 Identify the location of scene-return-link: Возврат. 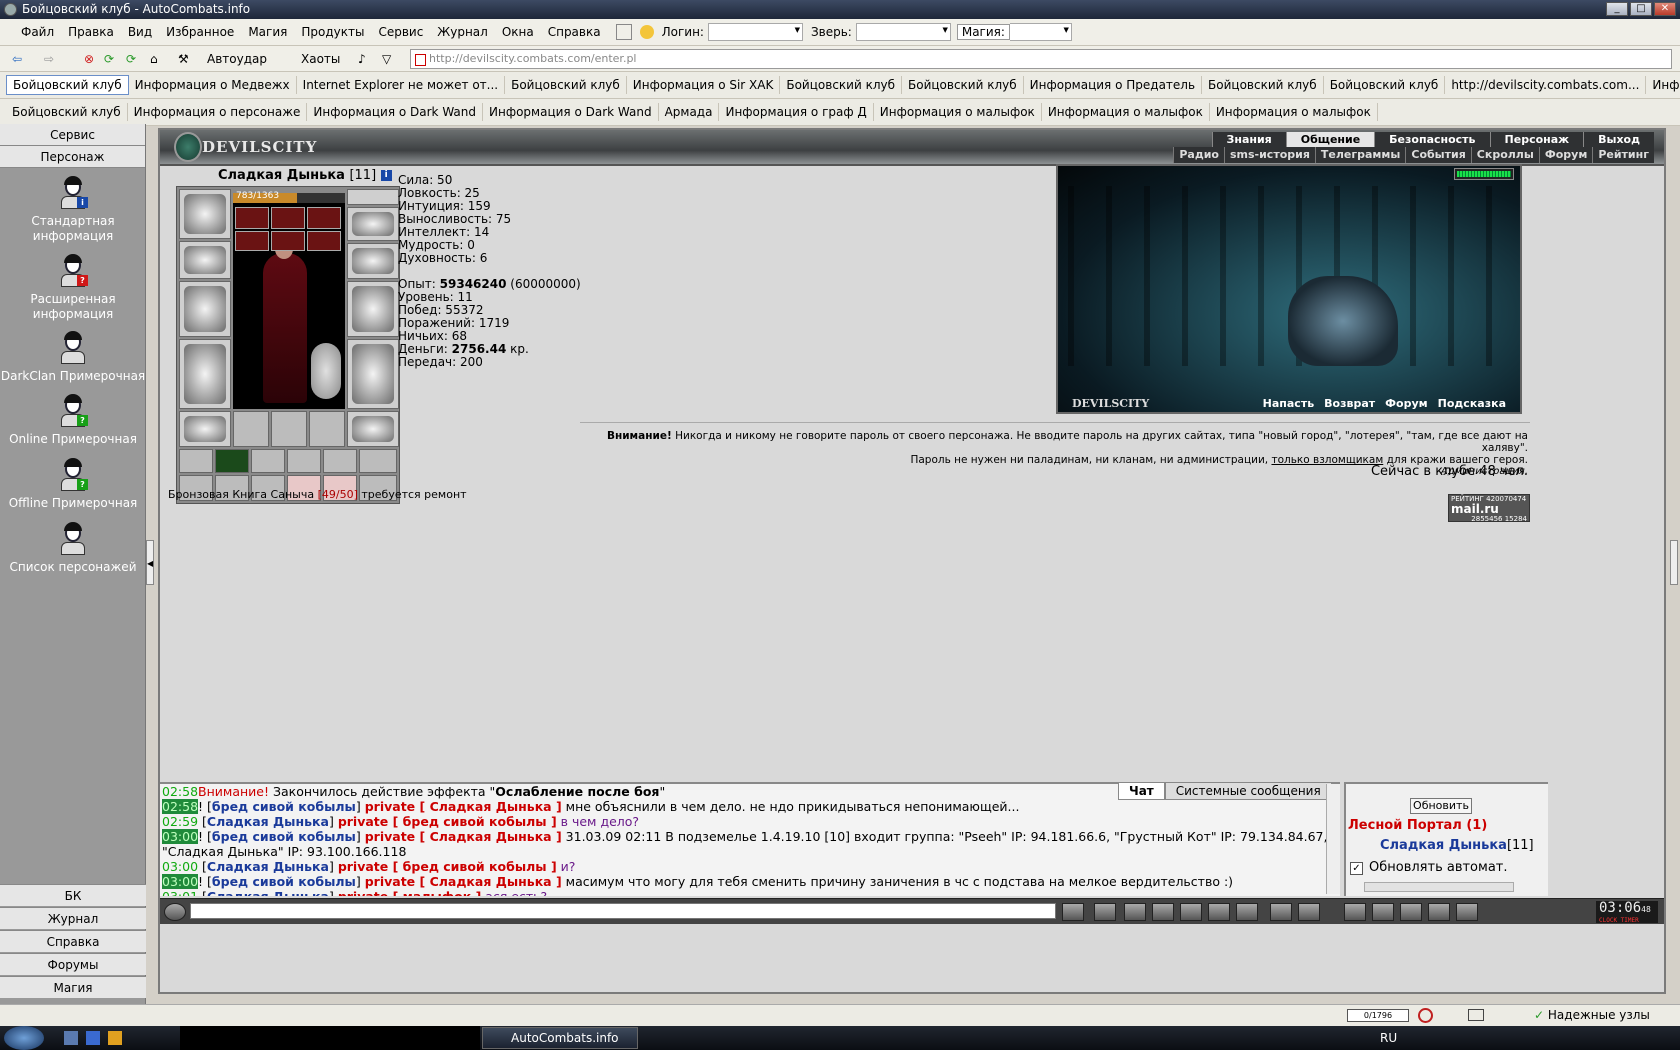
(1349, 403).